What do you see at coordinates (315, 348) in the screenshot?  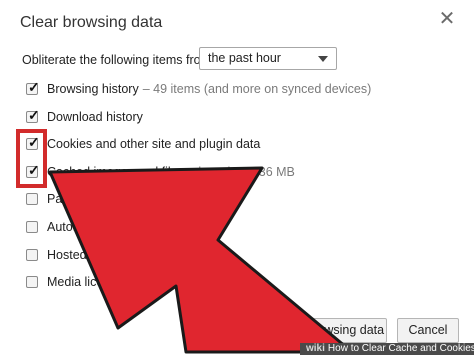 I see `wikihow-logo: wiki` at bounding box center [315, 348].